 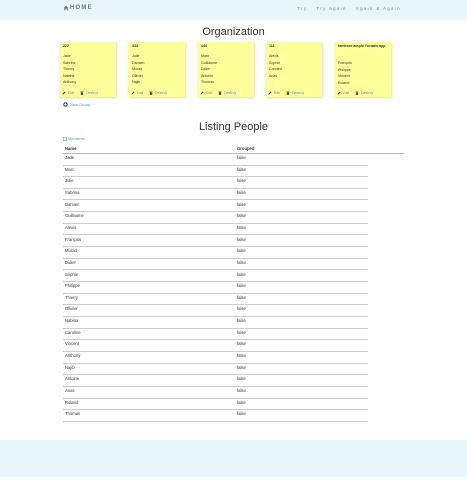 What do you see at coordinates (72, 321) in the screenshot?
I see `person-name: Nabina` at bounding box center [72, 321].